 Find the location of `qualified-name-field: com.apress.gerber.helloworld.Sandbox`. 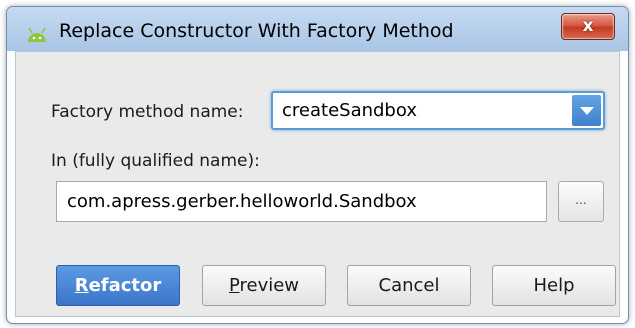

qualified-name-field: com.apress.gerber.helloworld.Sandbox is located at coordinates (301, 201).